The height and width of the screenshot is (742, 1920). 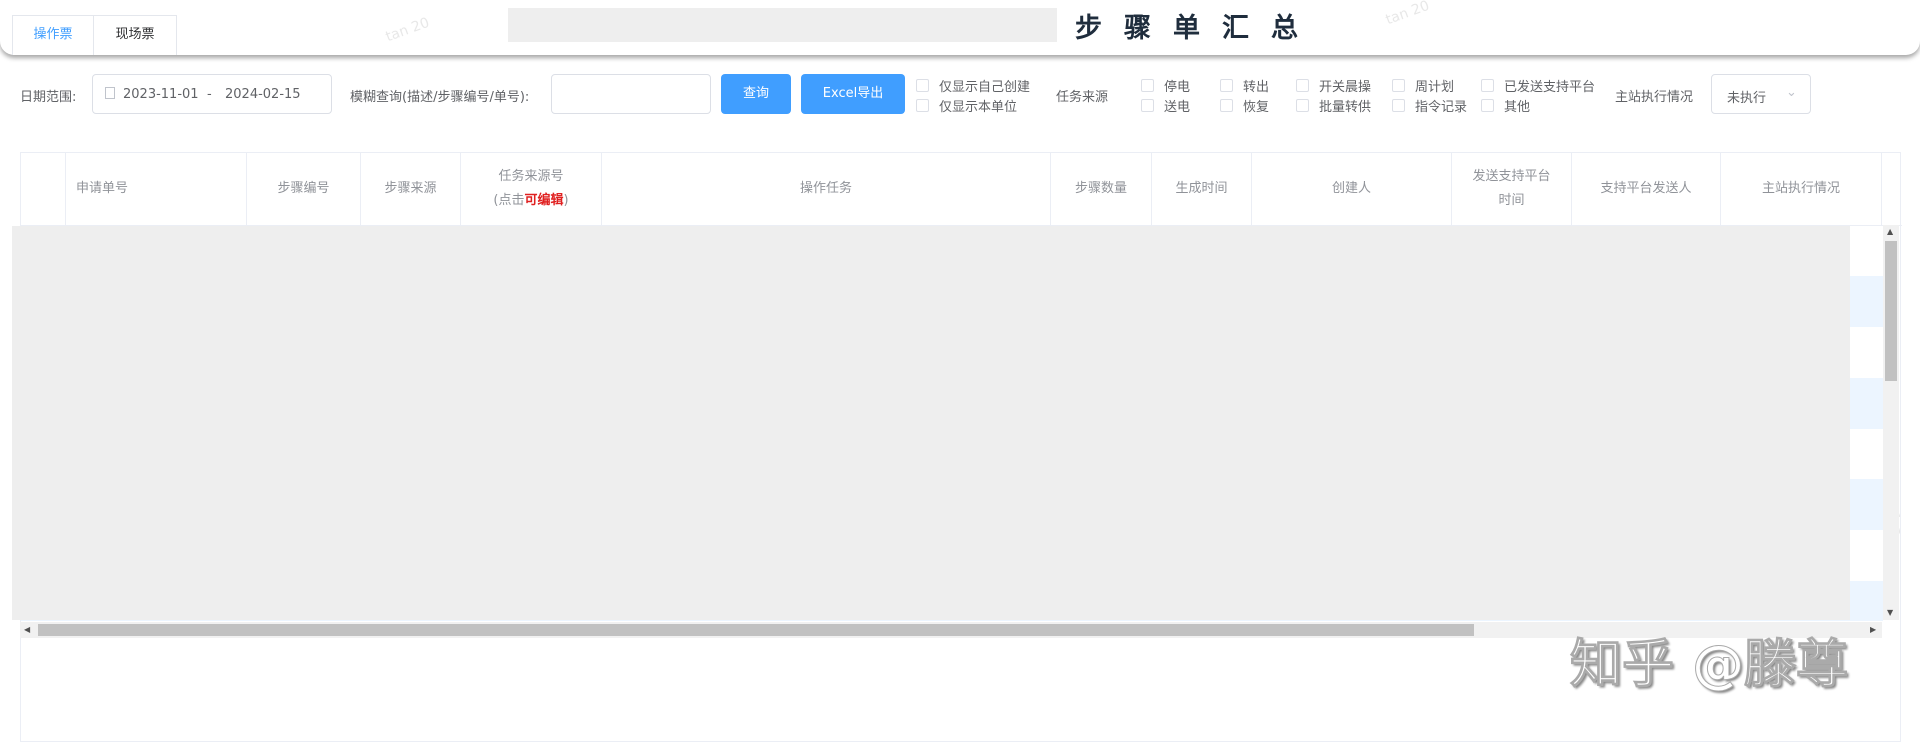 I want to click on col-header-index, so click(x=43, y=189).